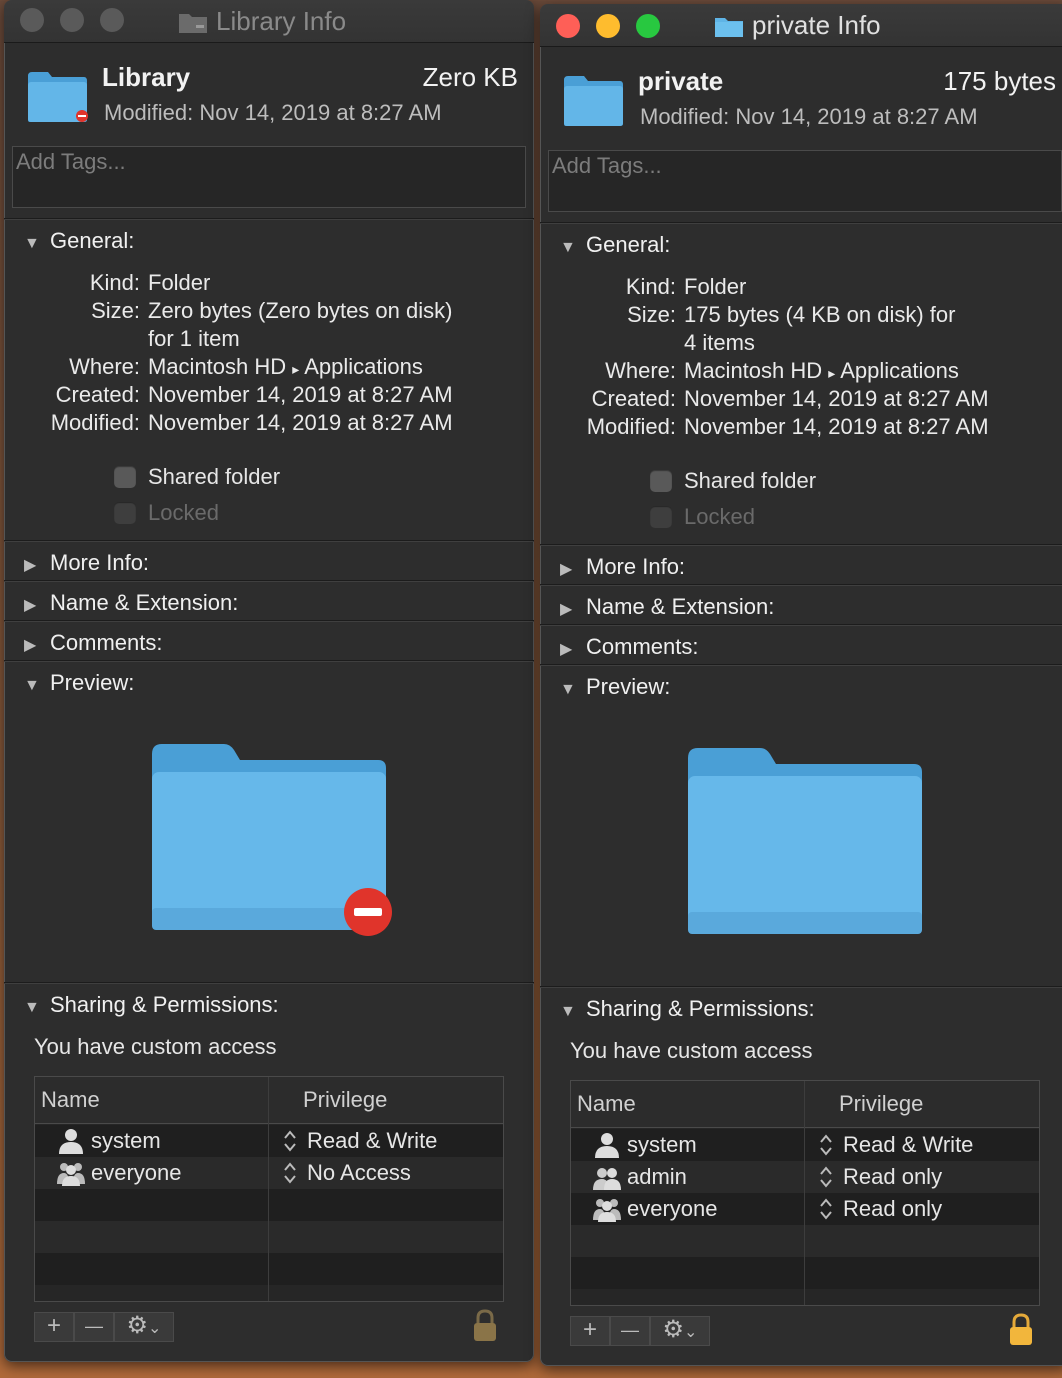 Image resolution: width=1062 pixels, height=1378 pixels. I want to click on table-row: everyone No Access, so click(269, 1173).